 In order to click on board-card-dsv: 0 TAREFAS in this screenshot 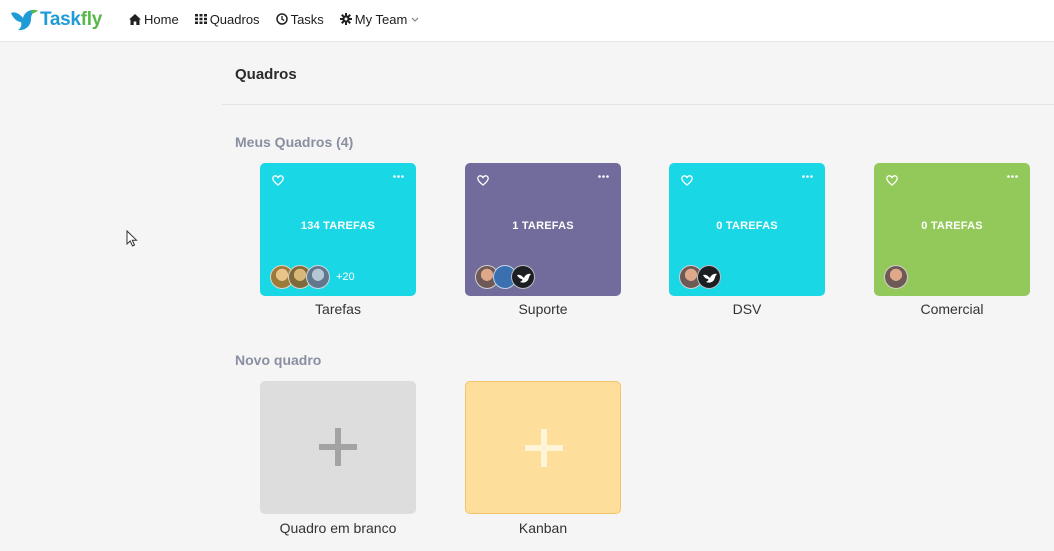, I will do `click(747, 229)`.